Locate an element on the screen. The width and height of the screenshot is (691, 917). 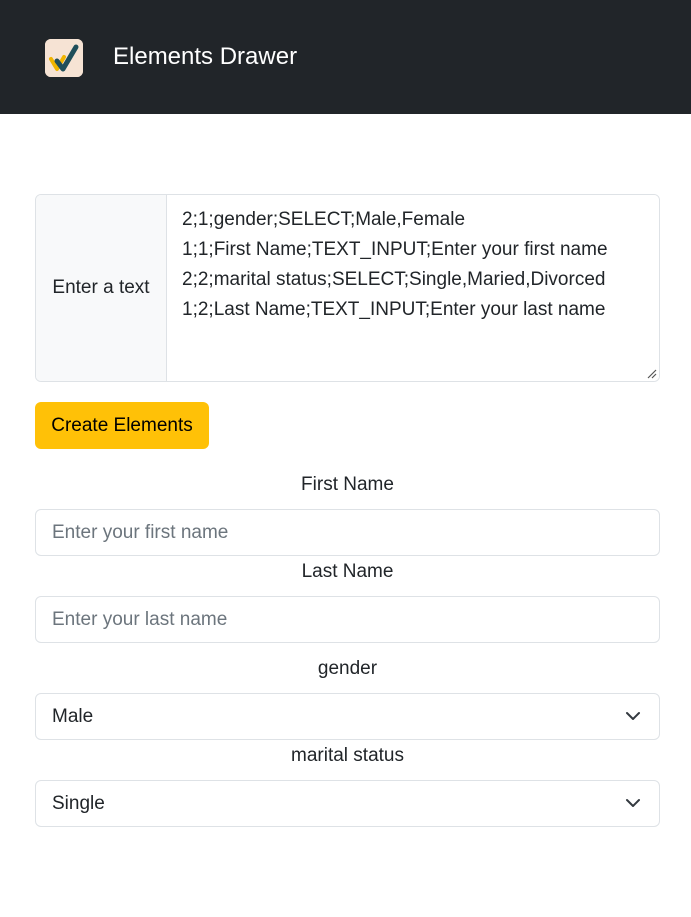
last-name-label: Last Name is located at coordinates (347, 571).